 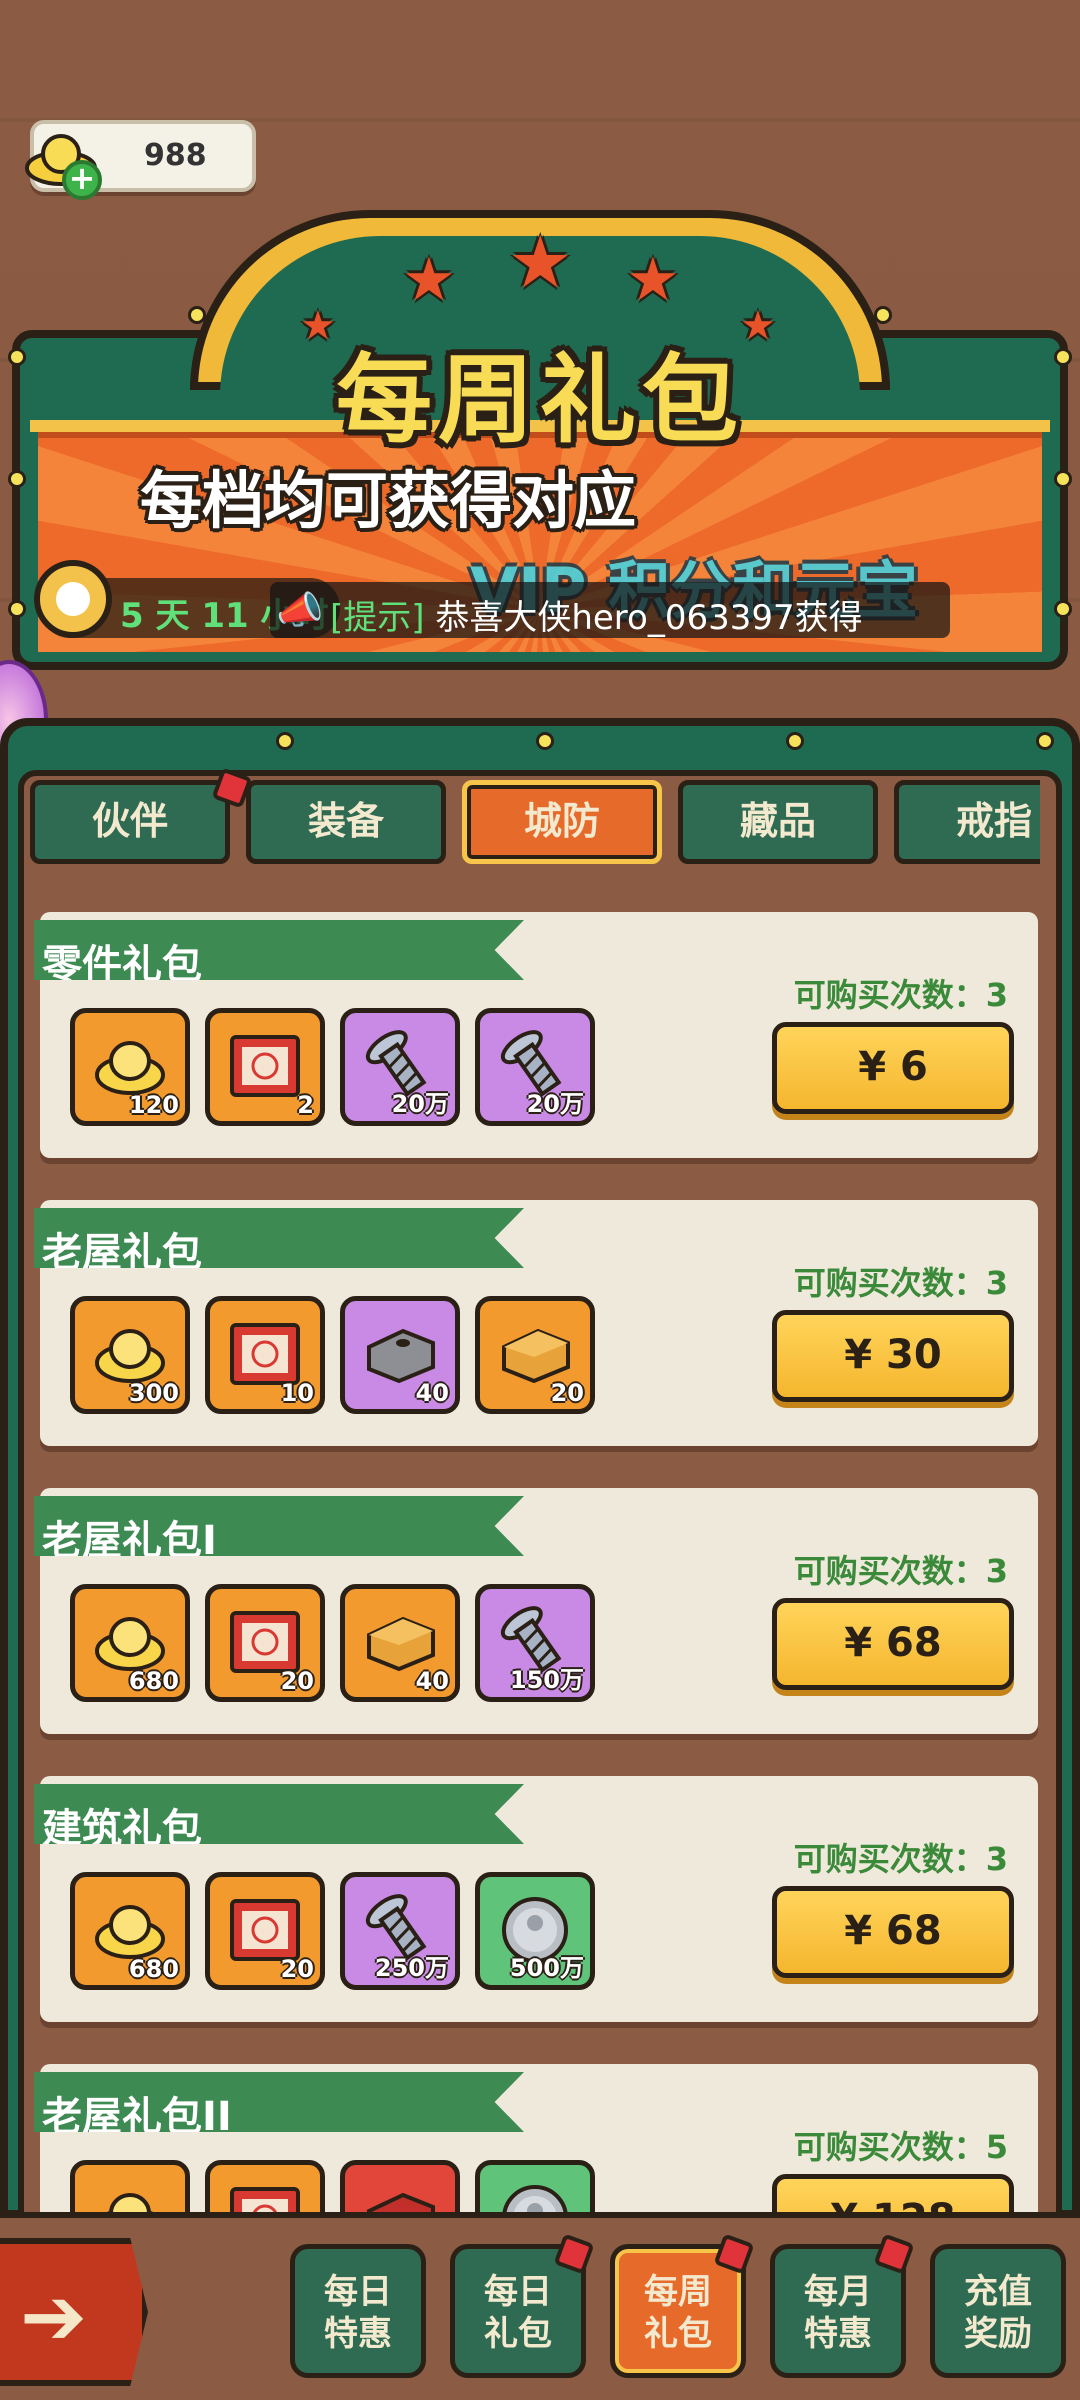 What do you see at coordinates (82, 180) in the screenshot?
I see `add-currency-button: +` at bounding box center [82, 180].